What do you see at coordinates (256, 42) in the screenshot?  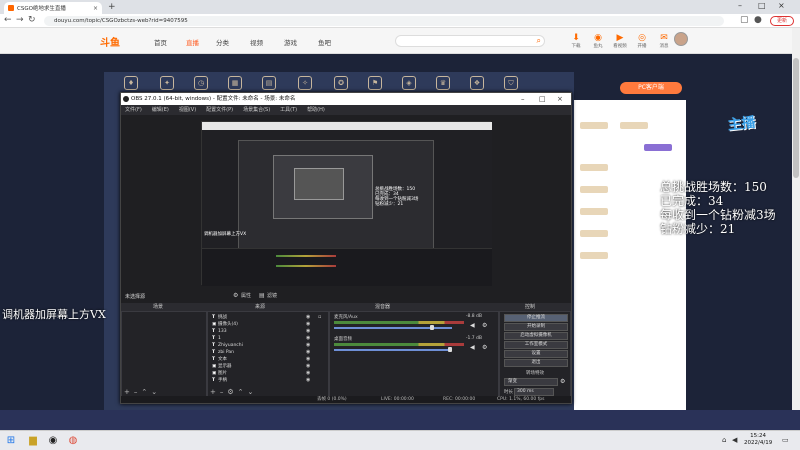 I see `nav-video: 视频` at bounding box center [256, 42].